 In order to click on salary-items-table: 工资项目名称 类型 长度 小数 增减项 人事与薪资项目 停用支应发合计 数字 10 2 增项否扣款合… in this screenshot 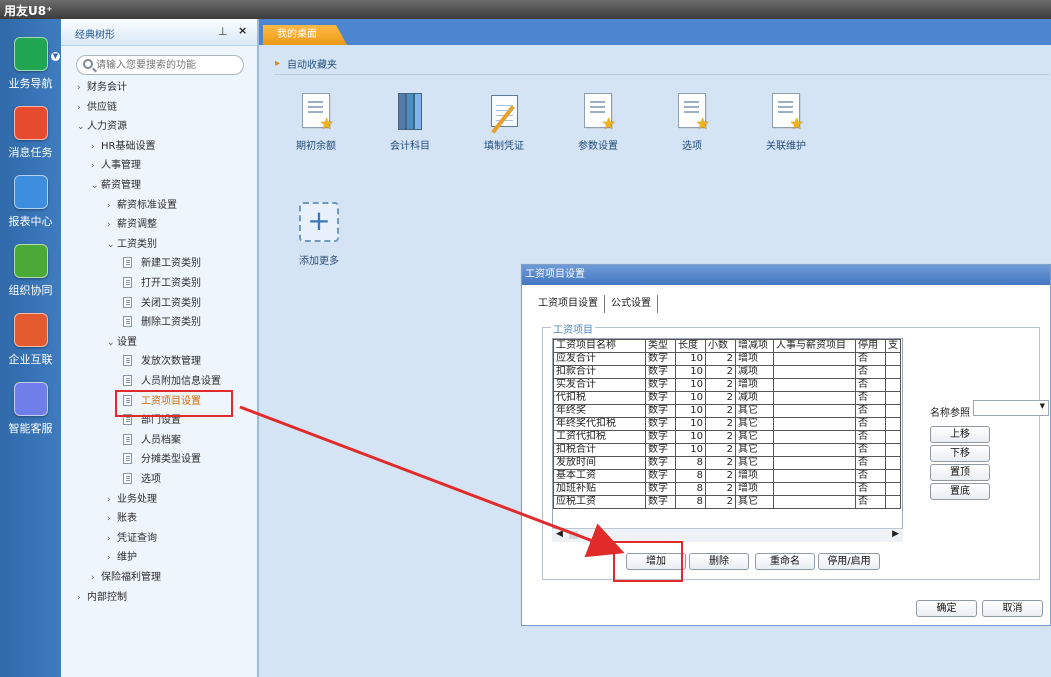, I will do `click(727, 440)`.